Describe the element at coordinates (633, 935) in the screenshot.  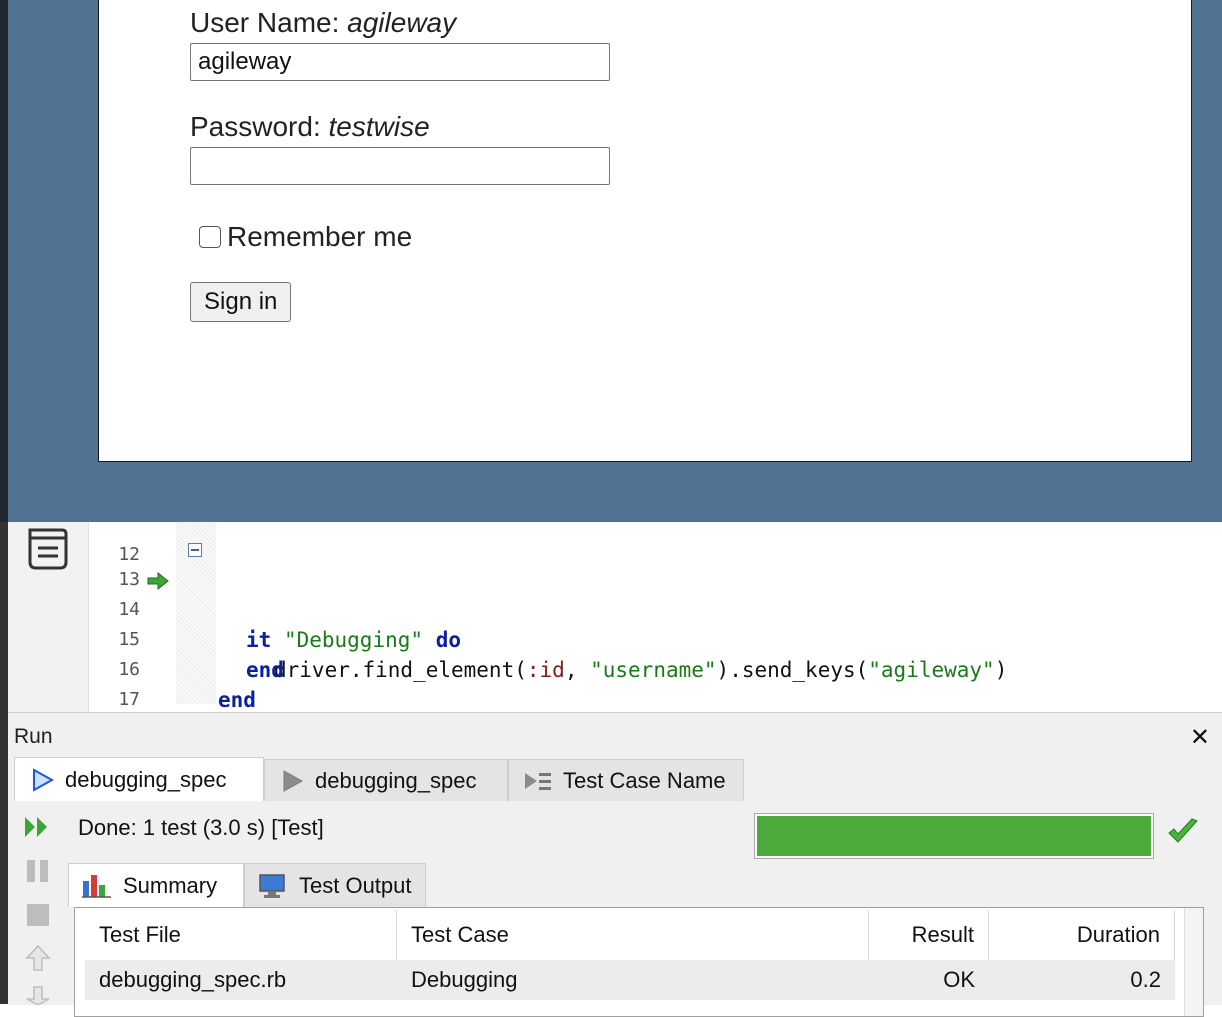
I see `column-header-test-case: Test Case` at that location.